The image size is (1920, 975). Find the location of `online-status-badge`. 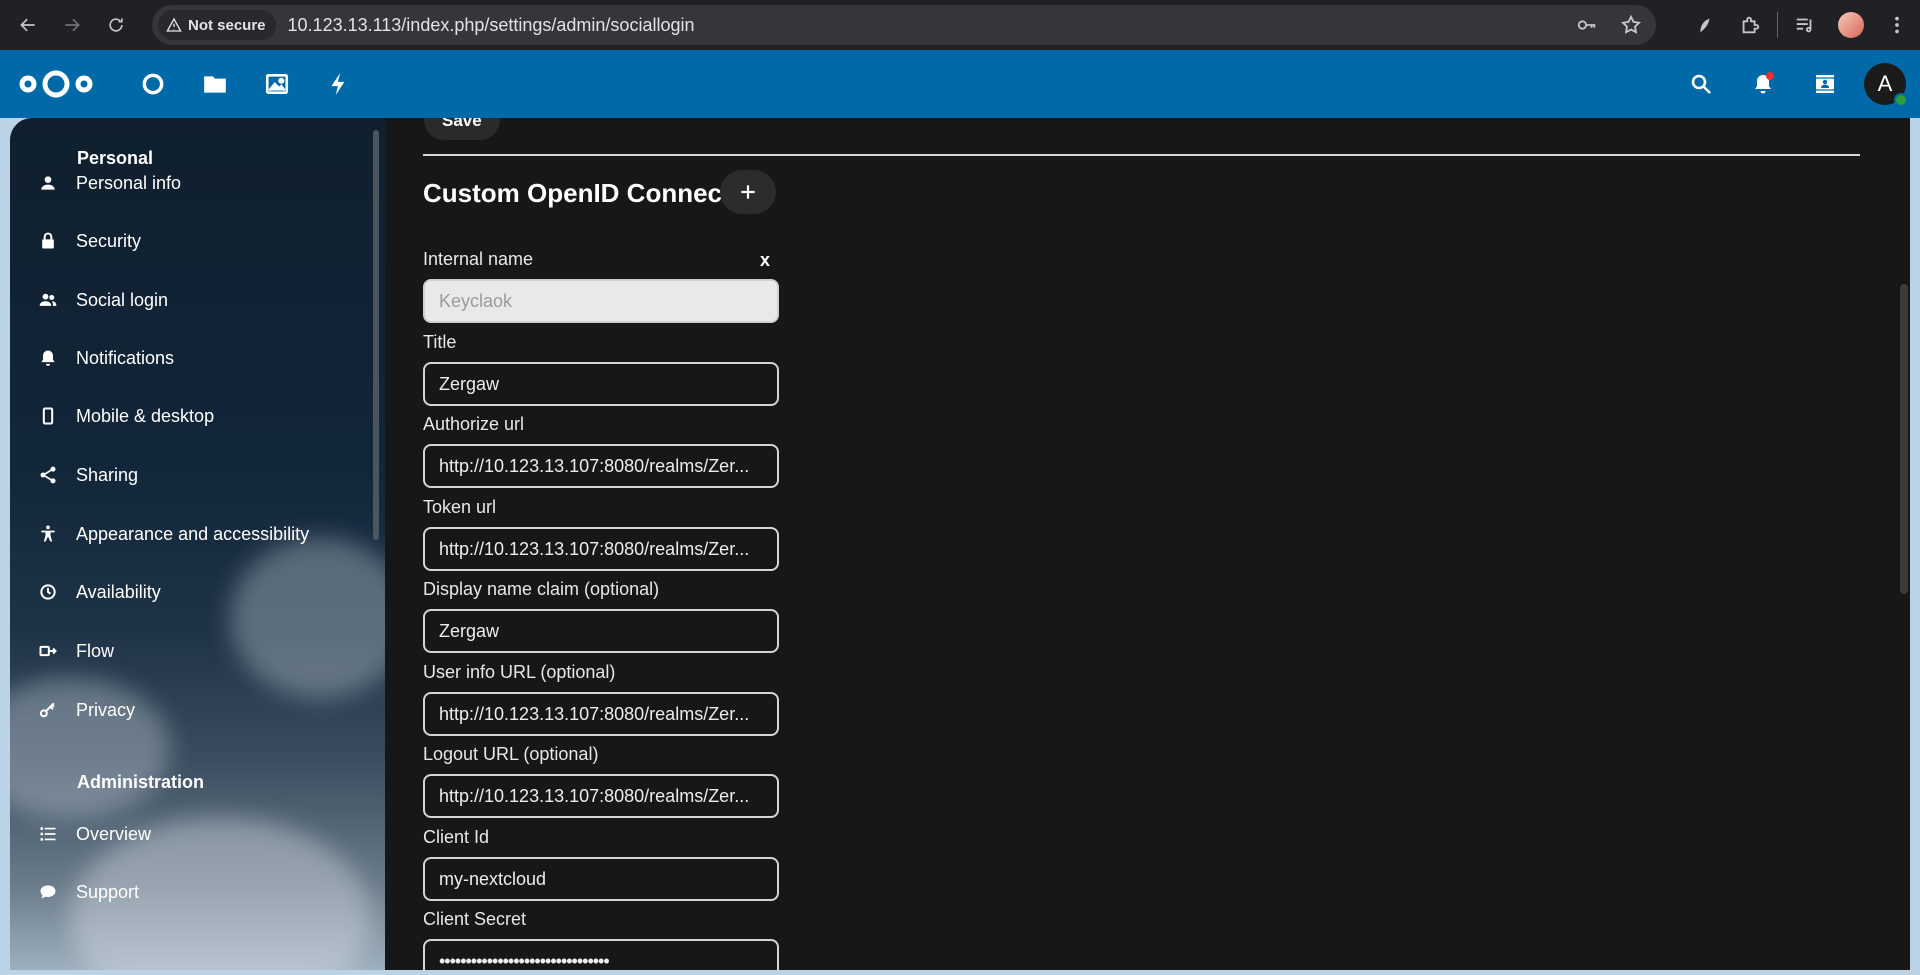

online-status-badge is located at coordinates (1901, 100).